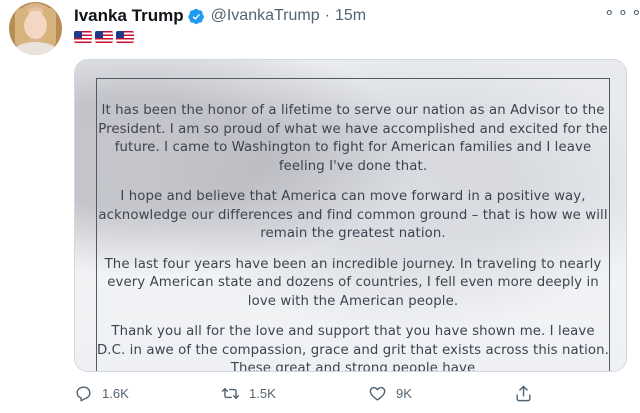  Describe the element at coordinates (350, 393) in the screenshot. I see `tweet-actions: 1.6K 1.5K 9K` at that location.